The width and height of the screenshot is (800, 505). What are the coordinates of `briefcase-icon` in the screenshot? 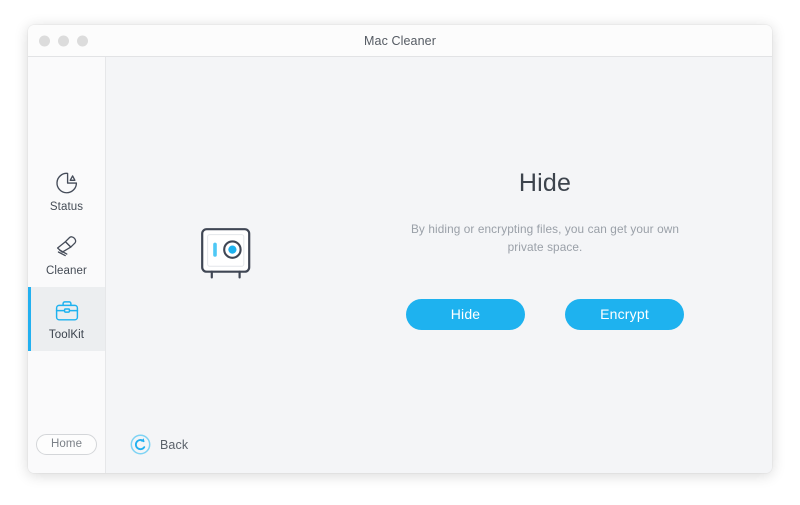 It's located at (67, 311).